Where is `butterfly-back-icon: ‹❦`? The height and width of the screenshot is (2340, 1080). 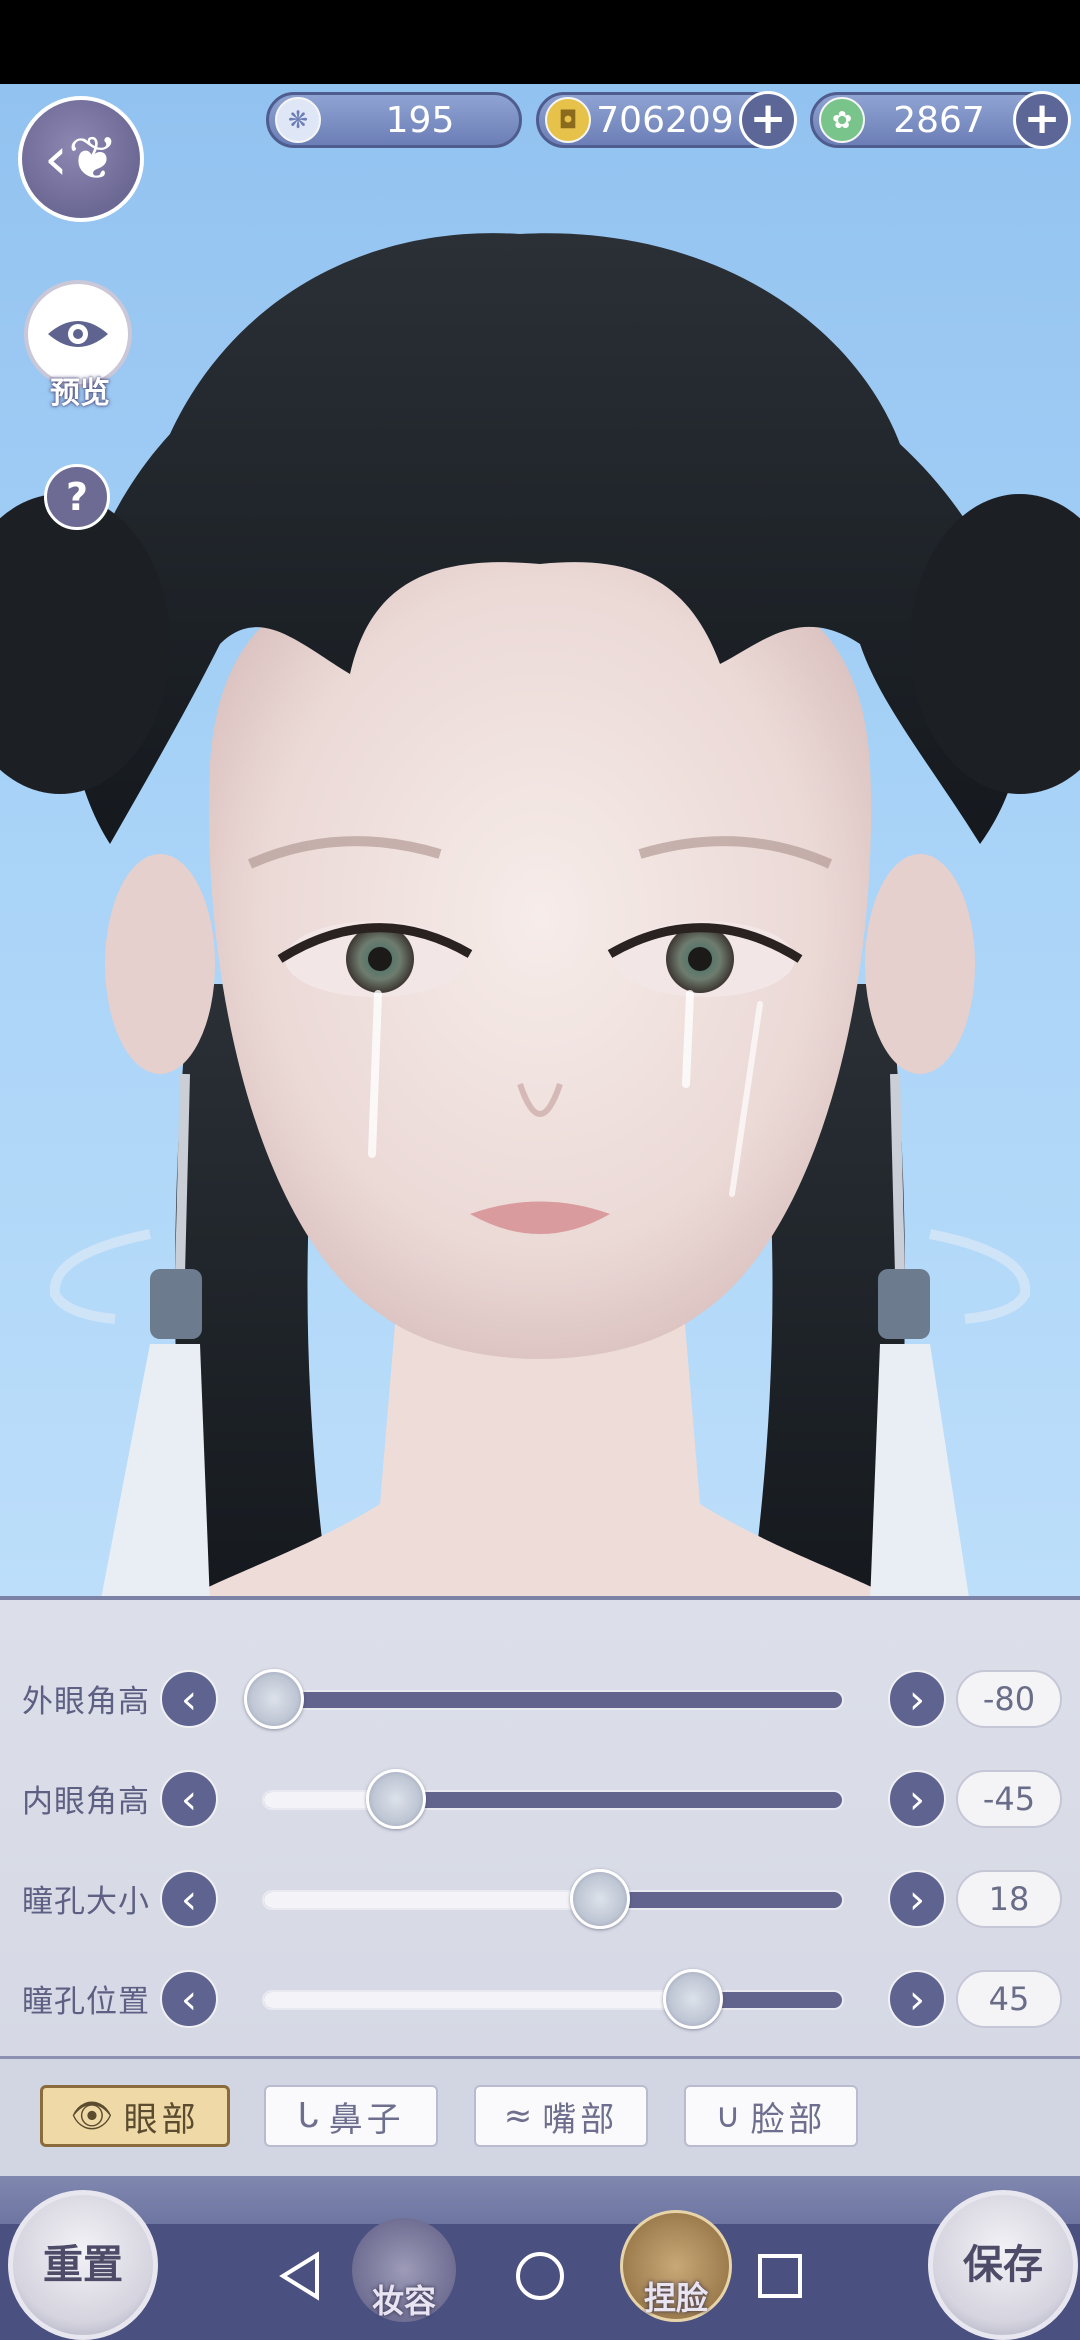 butterfly-back-icon: ‹❦ is located at coordinates (81, 159).